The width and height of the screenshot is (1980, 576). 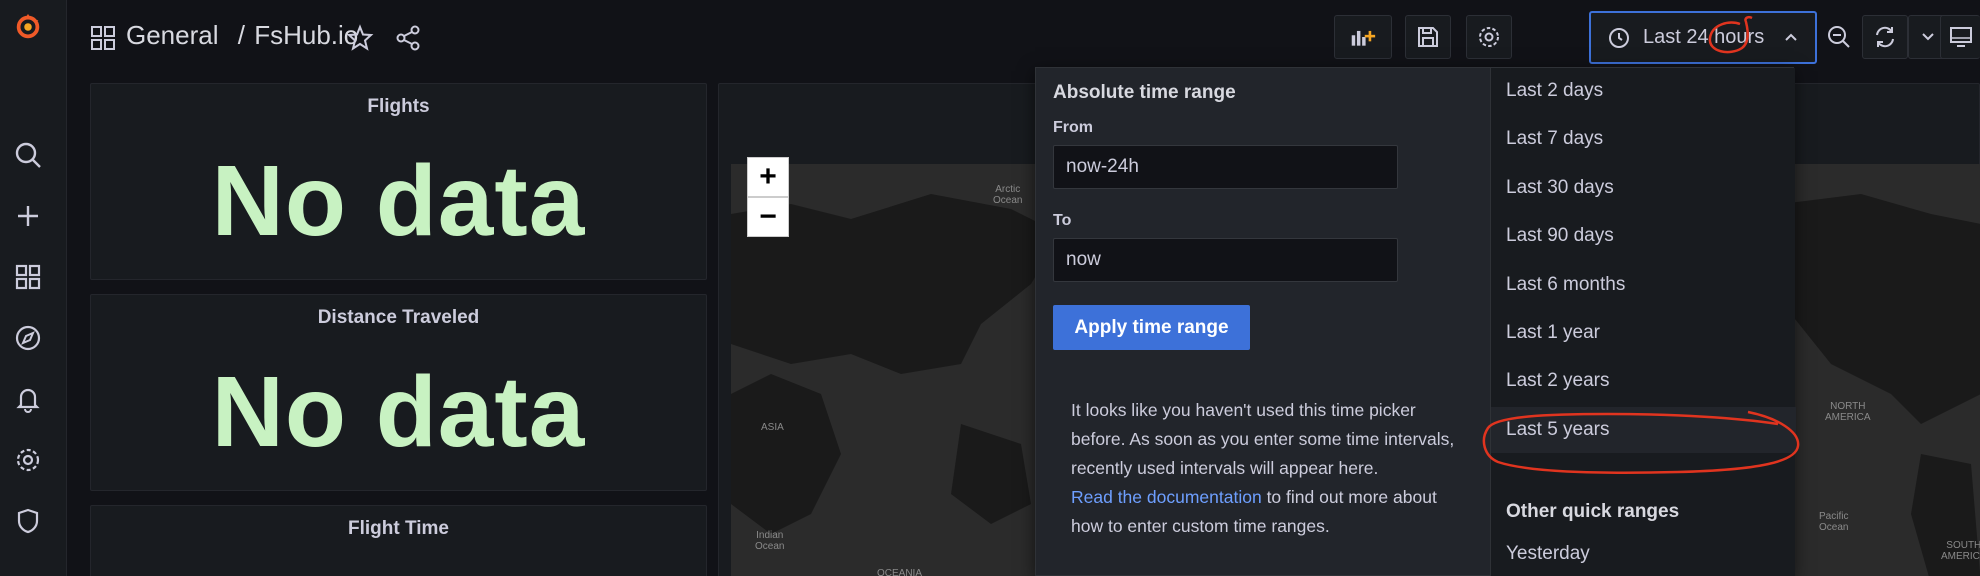 What do you see at coordinates (28, 26) in the screenshot?
I see `grafana-logo-icon` at bounding box center [28, 26].